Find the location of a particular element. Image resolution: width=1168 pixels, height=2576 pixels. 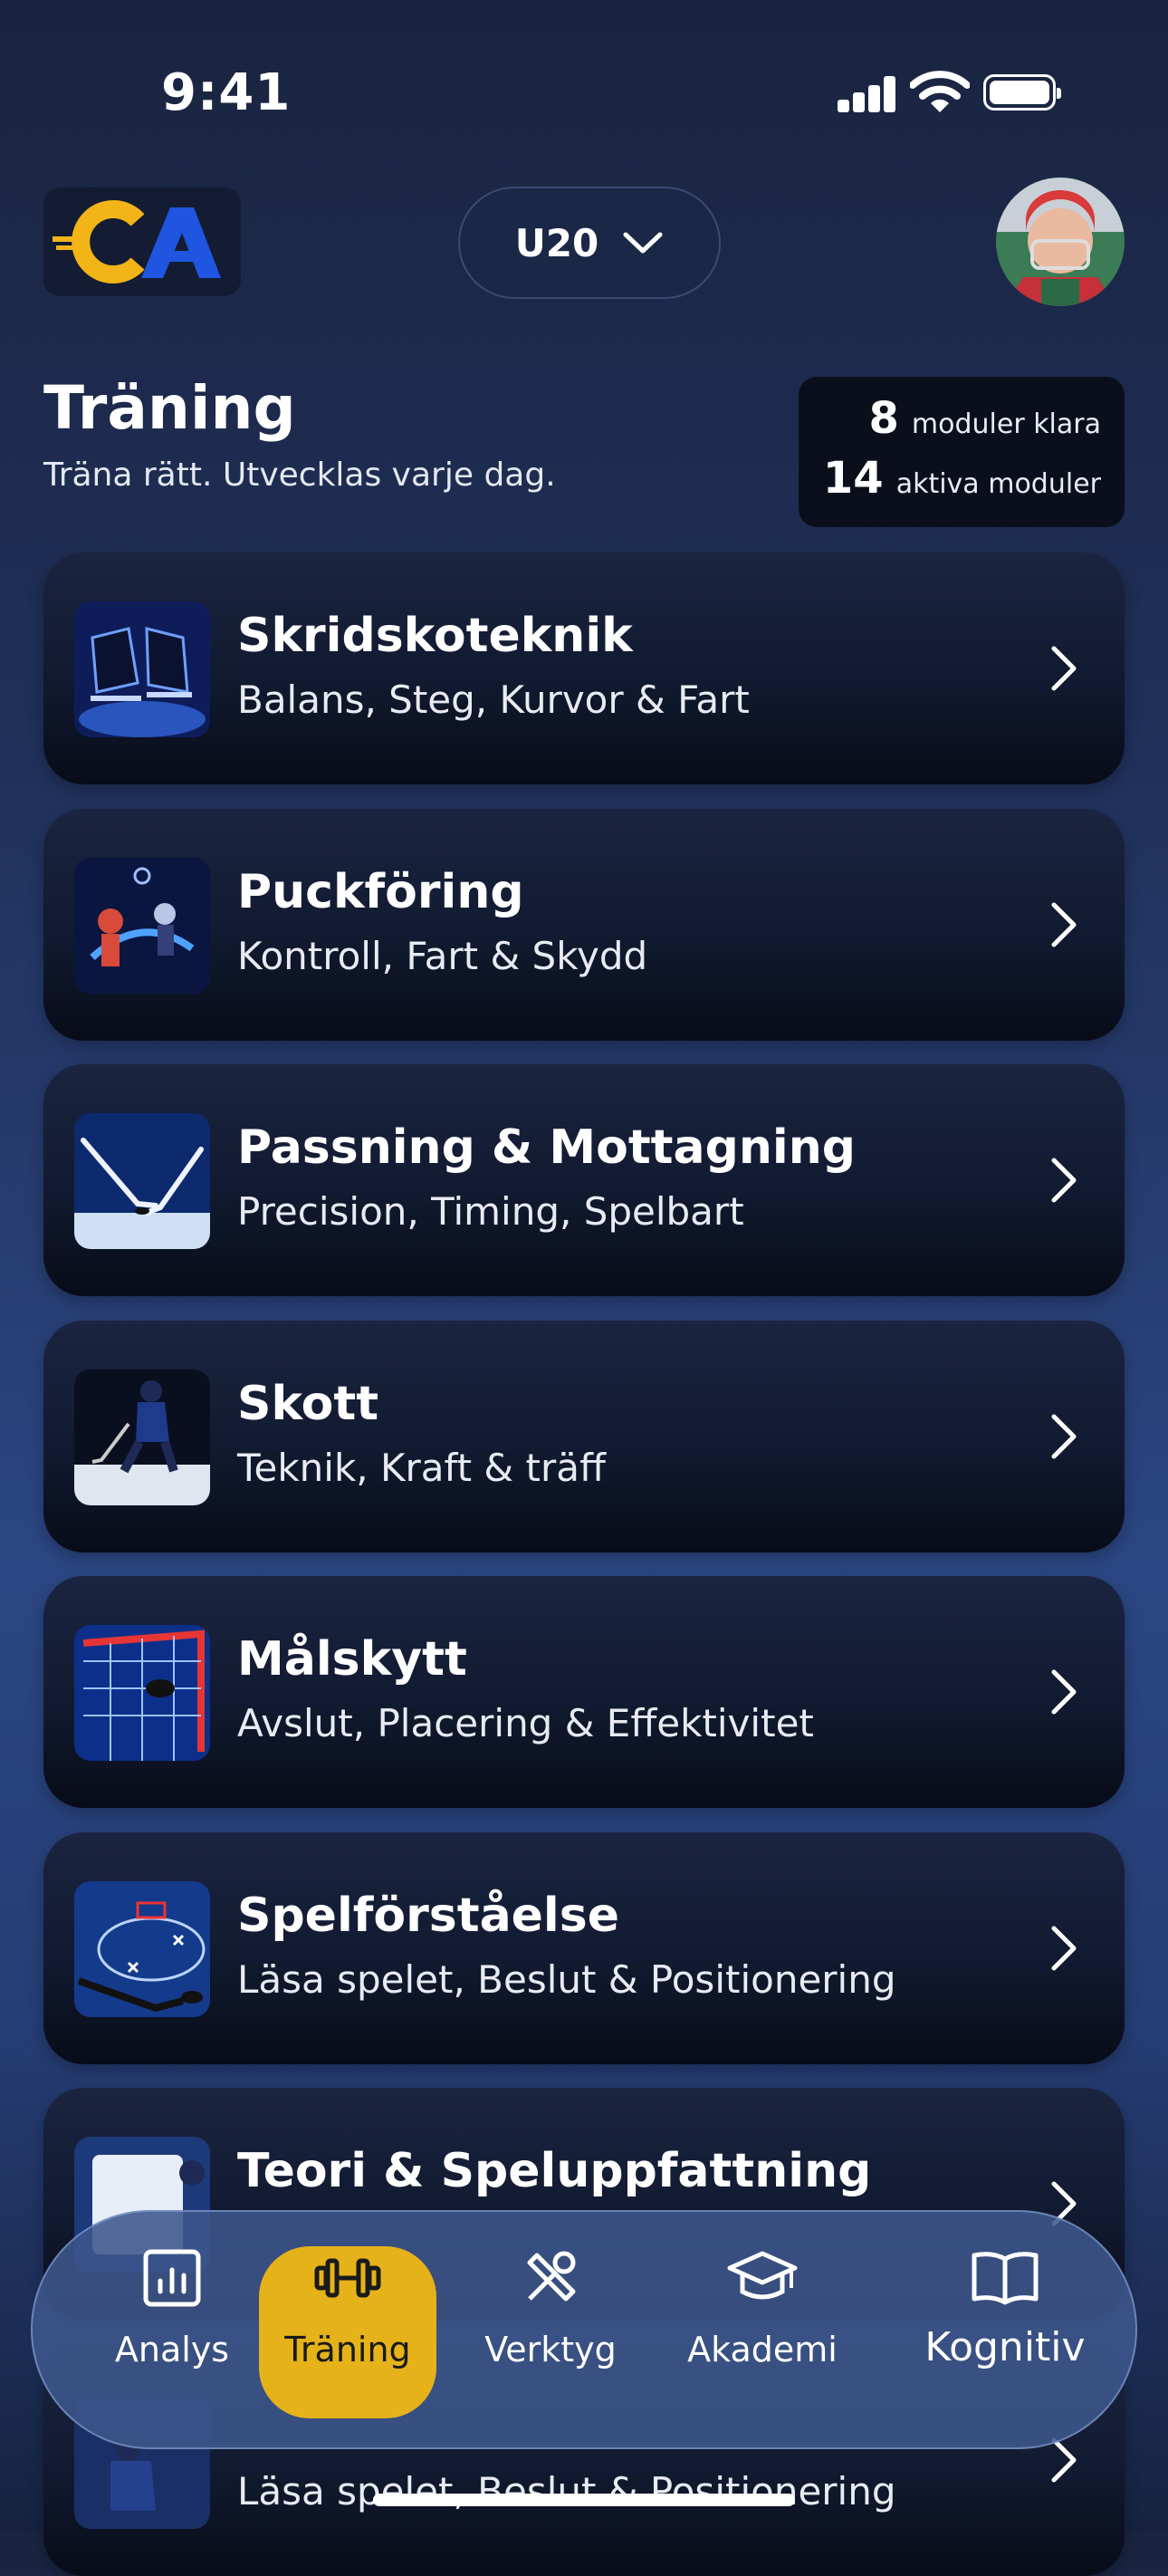

status-bar: 9:41 is located at coordinates (584, 90).